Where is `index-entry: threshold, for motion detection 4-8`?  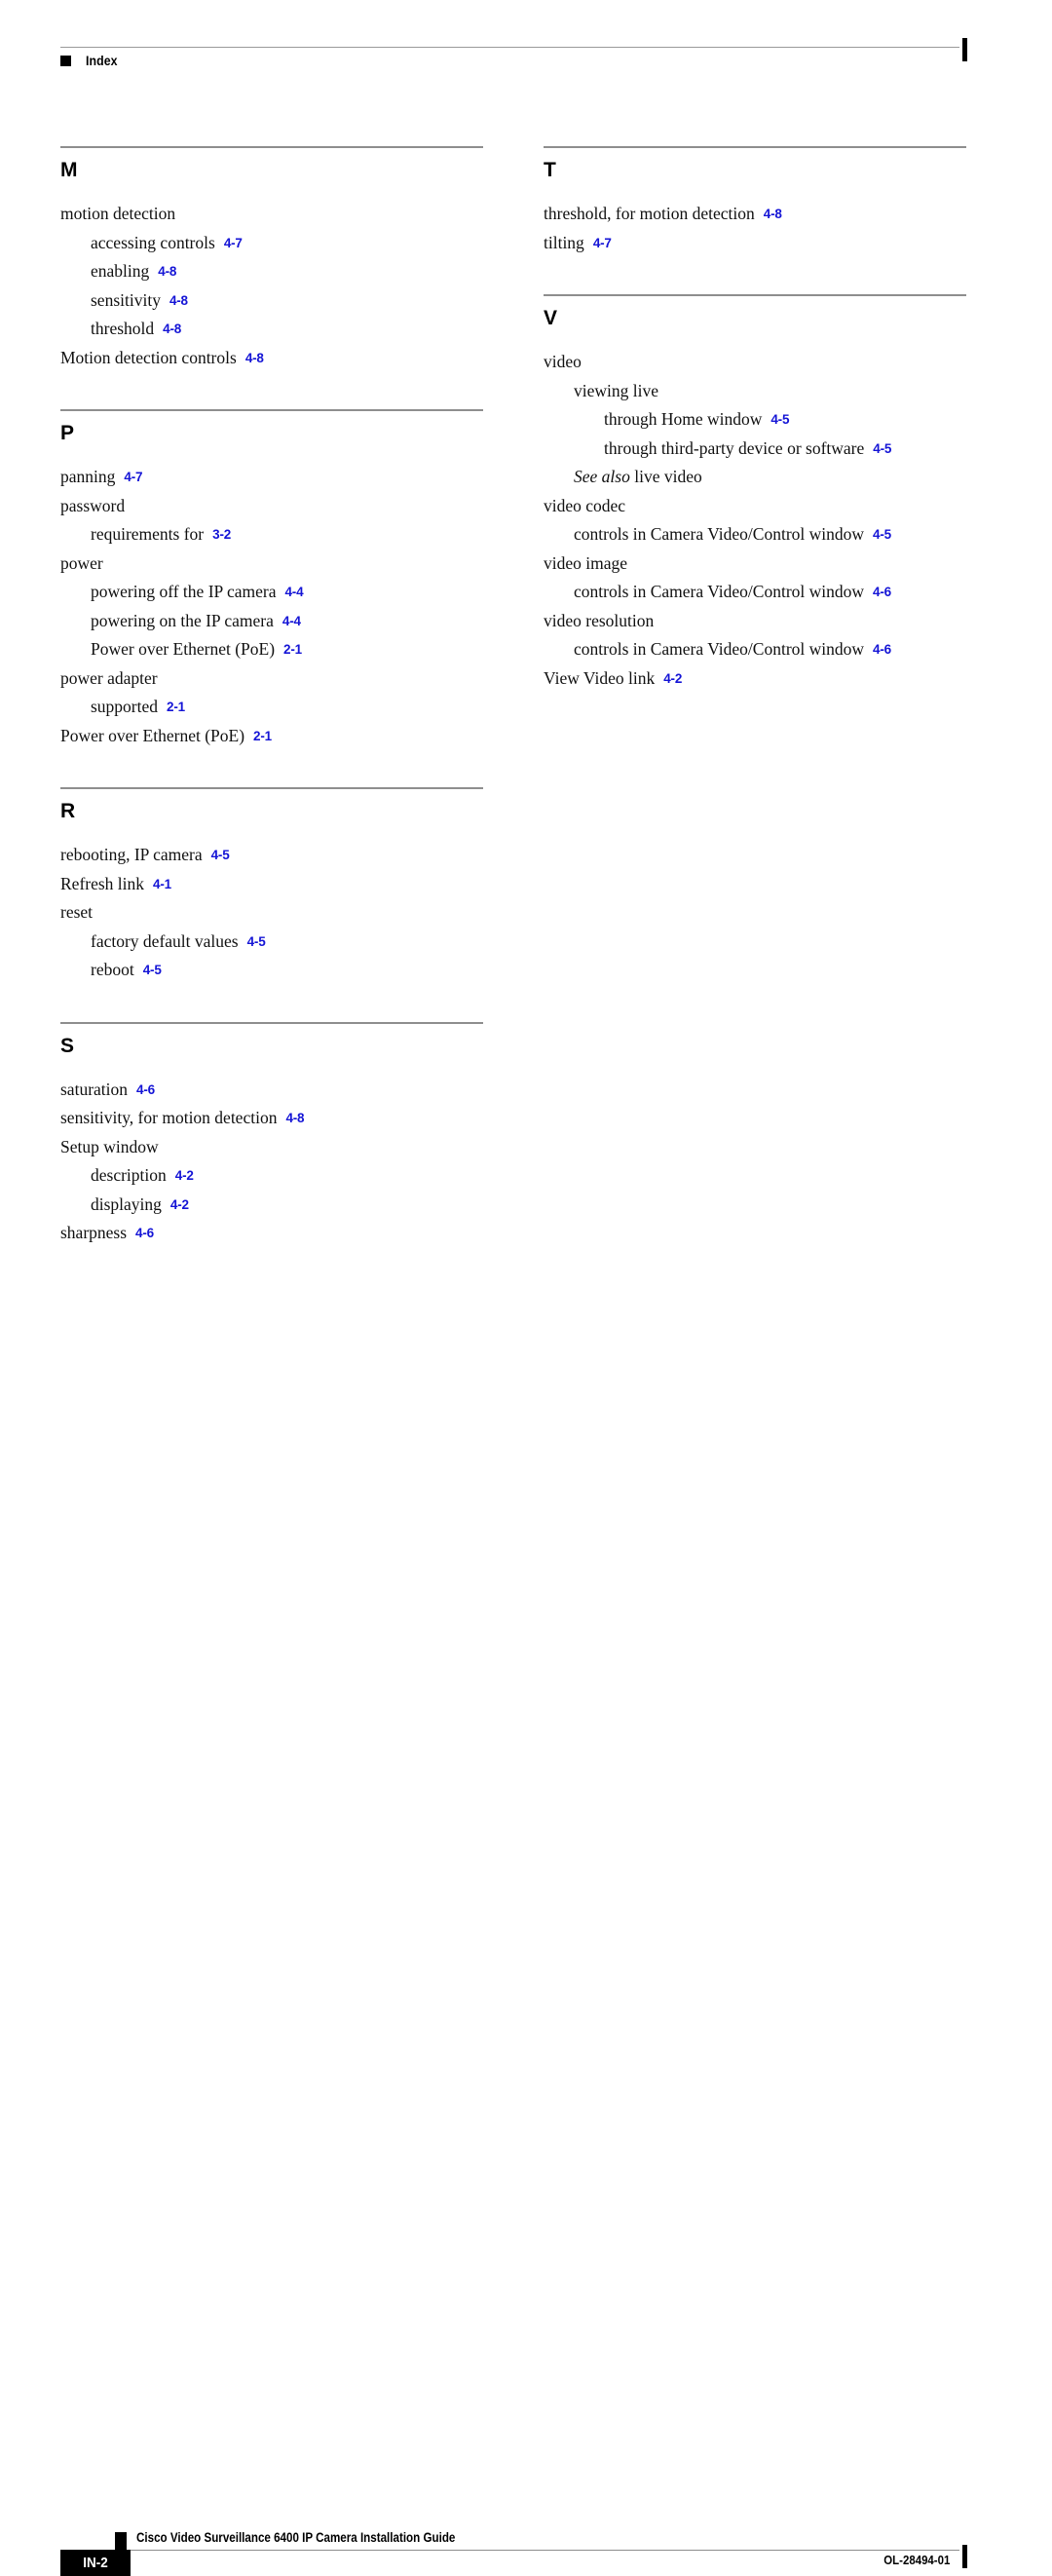
index-entry: threshold, for motion detection 4-8 is located at coordinates (755, 214).